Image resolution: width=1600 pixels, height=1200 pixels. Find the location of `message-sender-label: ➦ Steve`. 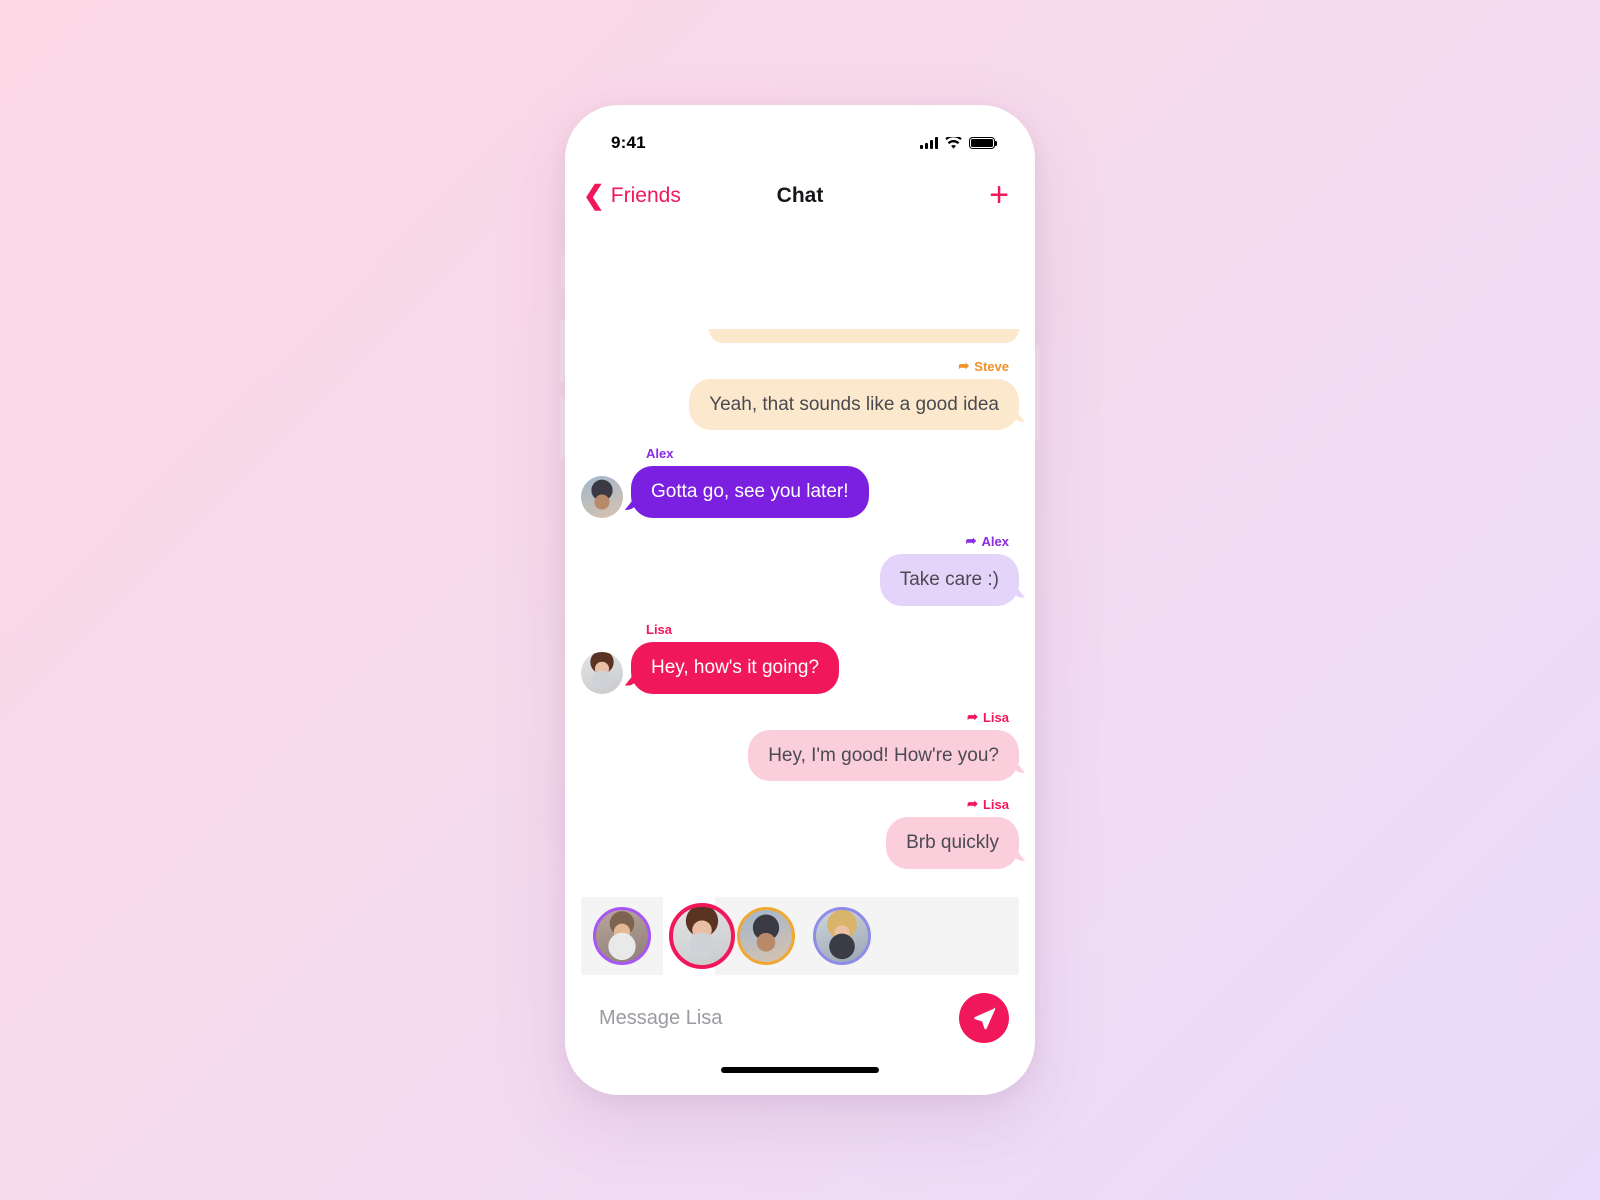

message-sender-label: ➦ Steve is located at coordinates (983, 366).